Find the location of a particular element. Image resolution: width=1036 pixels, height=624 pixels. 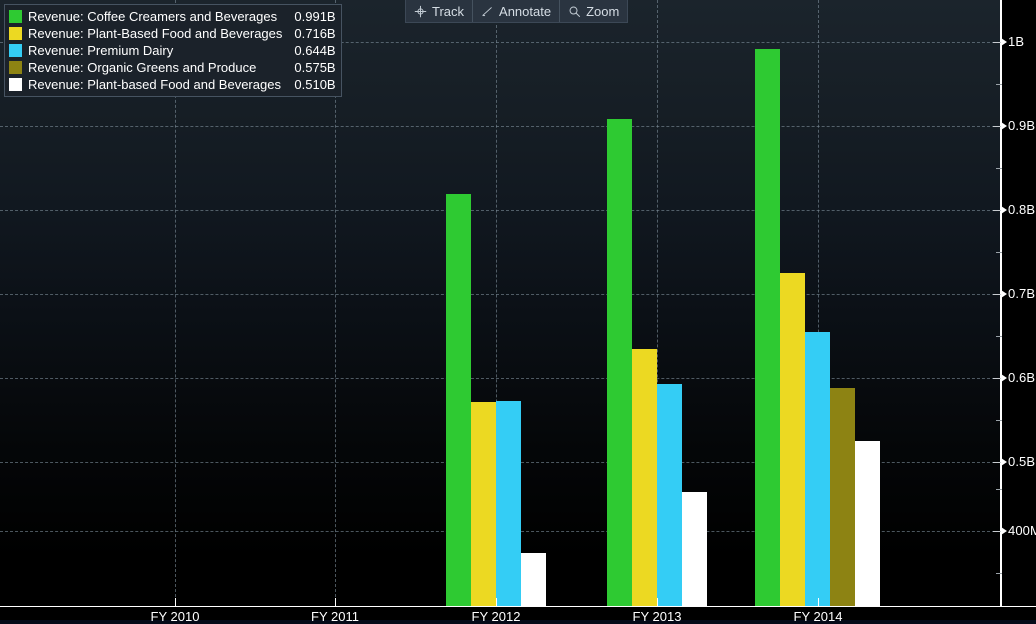

toolbar-button-label: Annotate is located at coordinates (525, 11).